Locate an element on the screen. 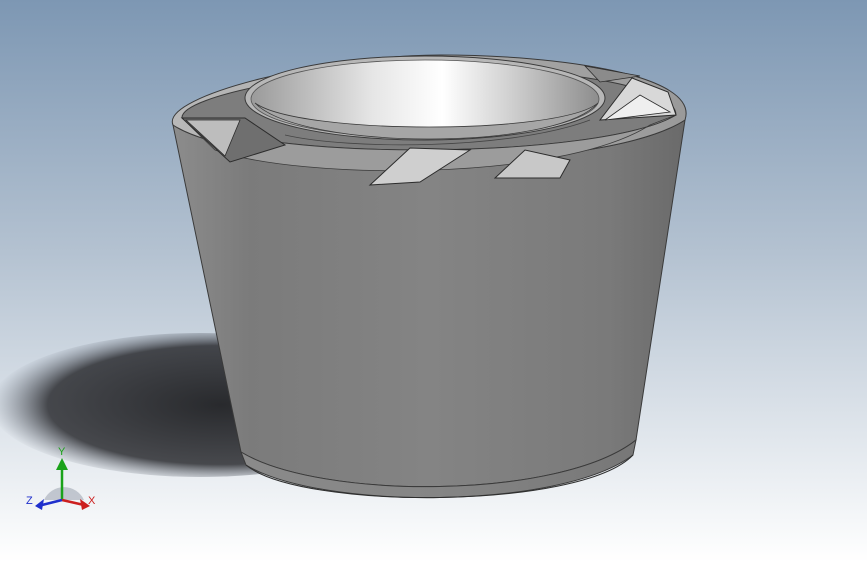 The image size is (867, 562). triad-z-label: Z is located at coordinates (29, 501).